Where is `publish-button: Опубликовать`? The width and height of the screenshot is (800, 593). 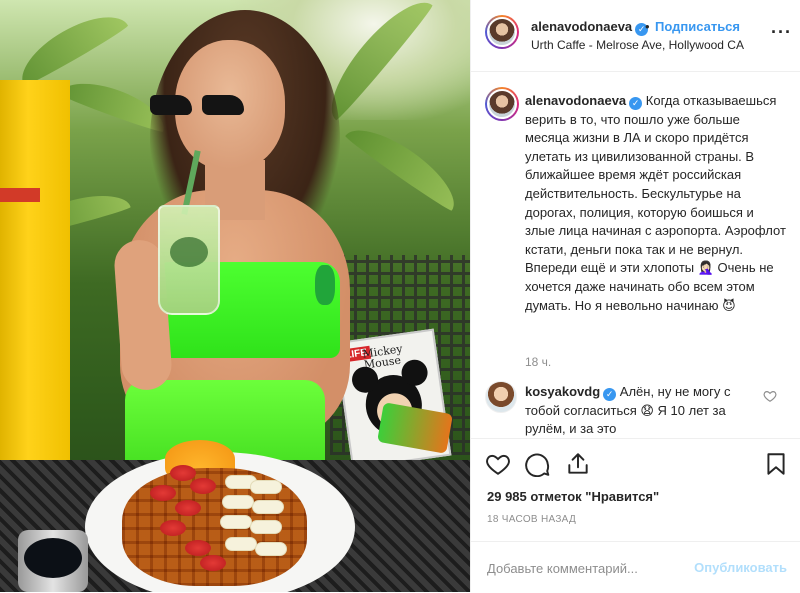
publish-button: Опубликовать is located at coordinates (740, 567).